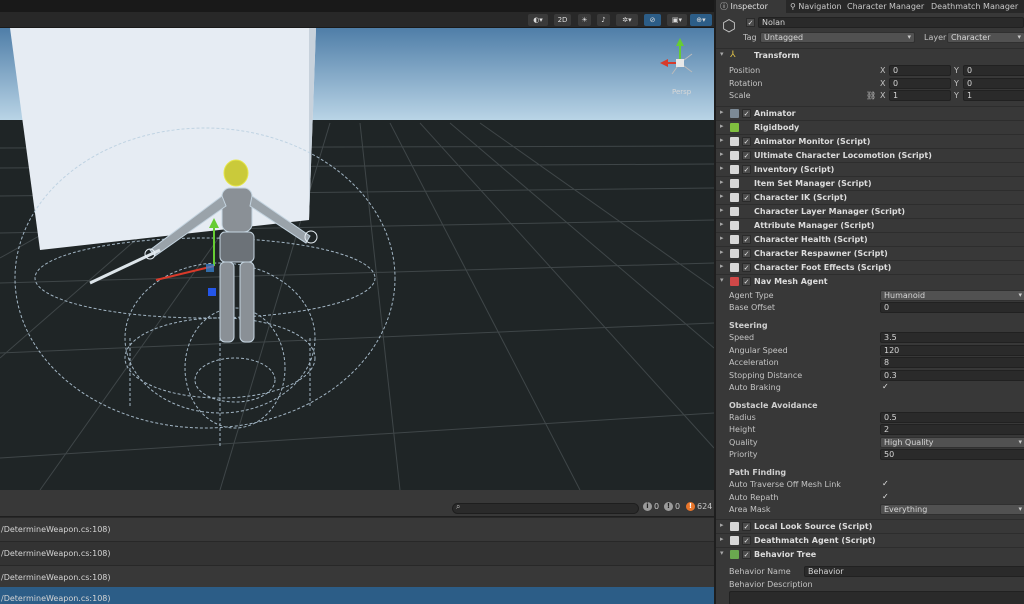 This screenshot has width=1024, height=604. I want to click on tag-label: Tag, so click(750, 37).